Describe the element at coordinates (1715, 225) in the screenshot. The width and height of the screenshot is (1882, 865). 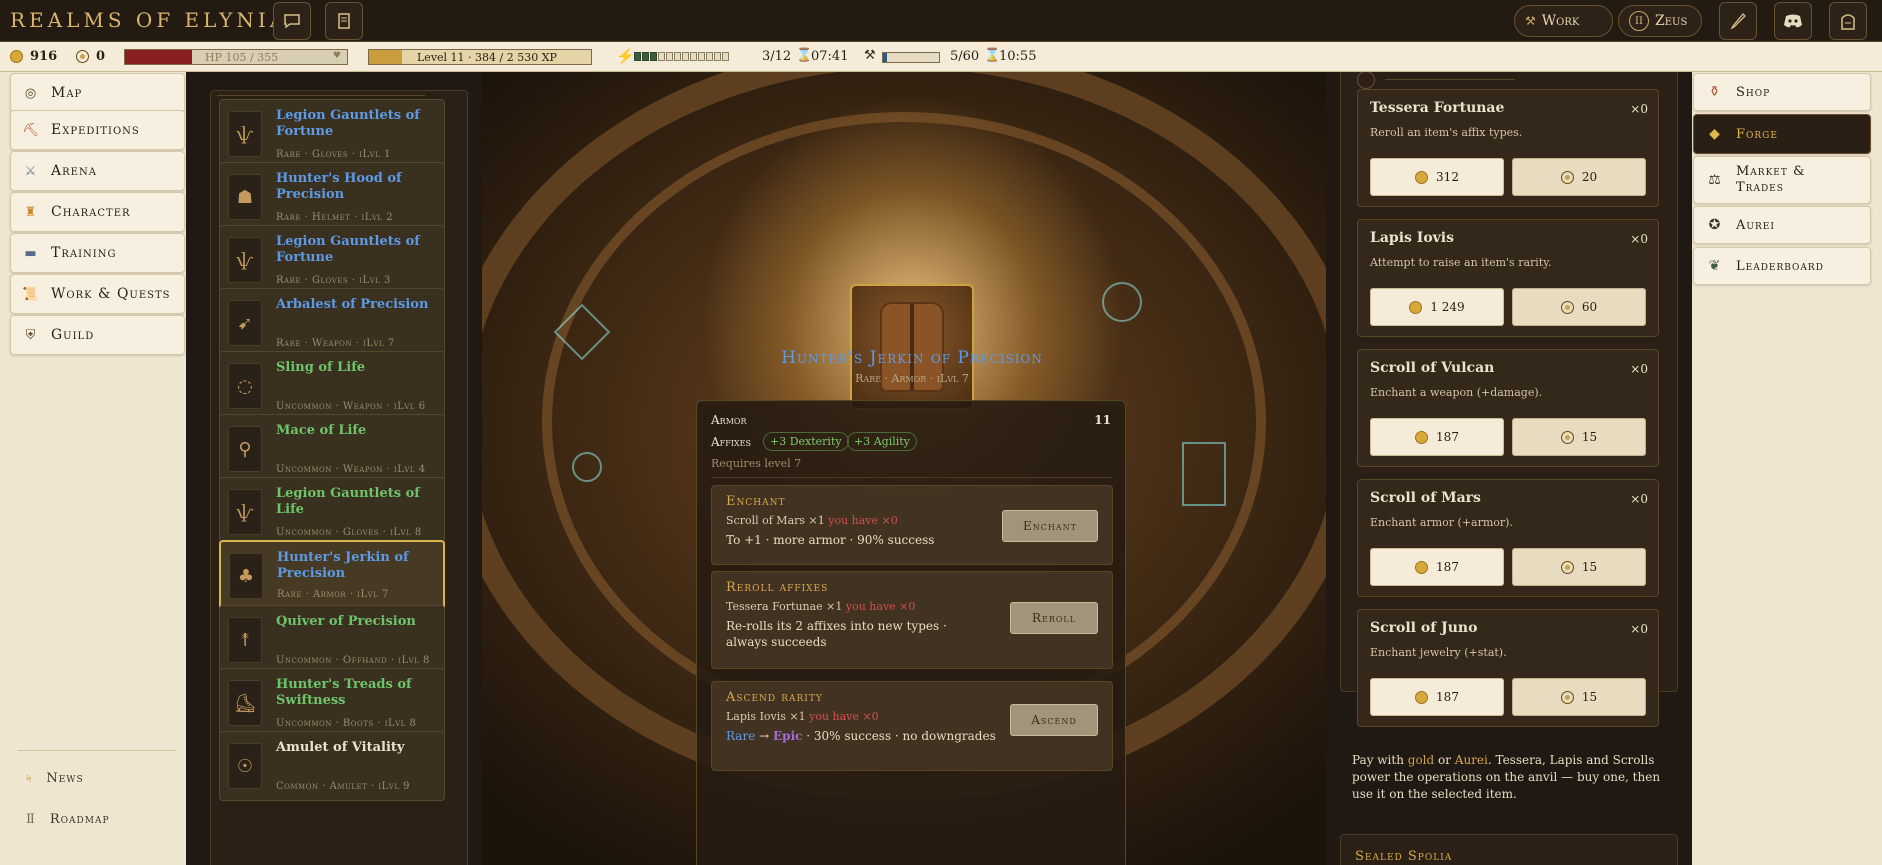
I see `star-coin-icon: ✪` at that location.